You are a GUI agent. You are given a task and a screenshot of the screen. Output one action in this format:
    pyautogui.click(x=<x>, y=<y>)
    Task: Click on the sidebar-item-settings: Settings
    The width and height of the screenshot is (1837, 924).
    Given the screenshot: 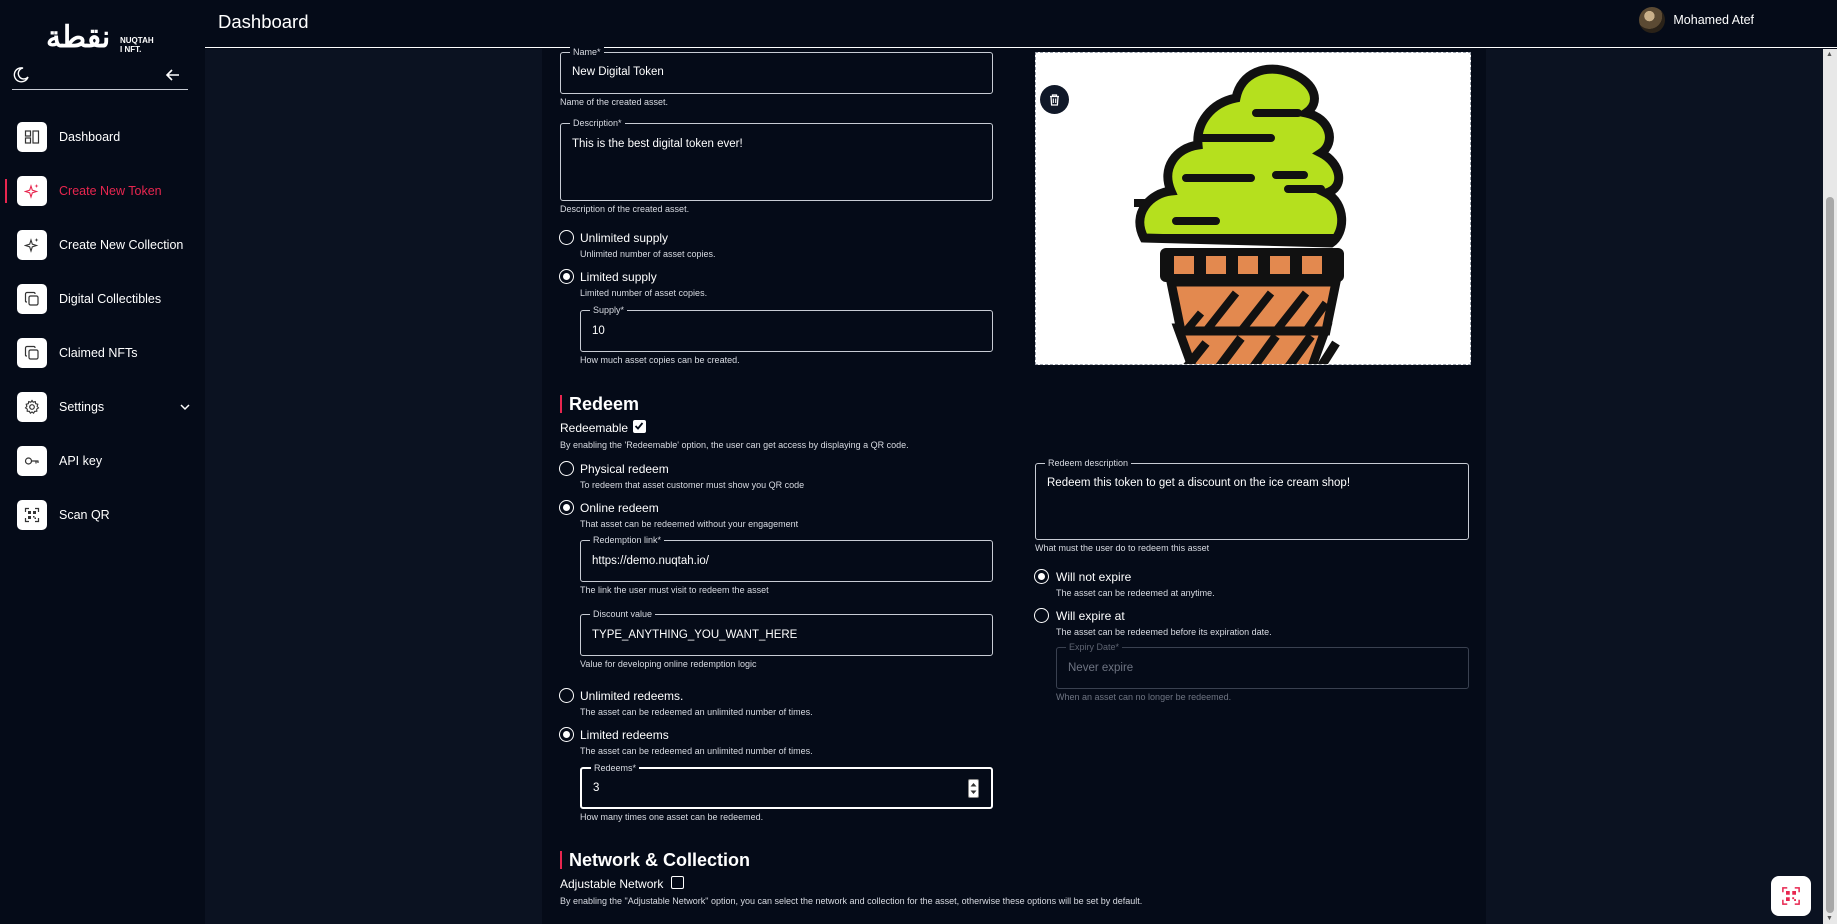 What is the action you would take?
    pyautogui.click(x=102, y=407)
    